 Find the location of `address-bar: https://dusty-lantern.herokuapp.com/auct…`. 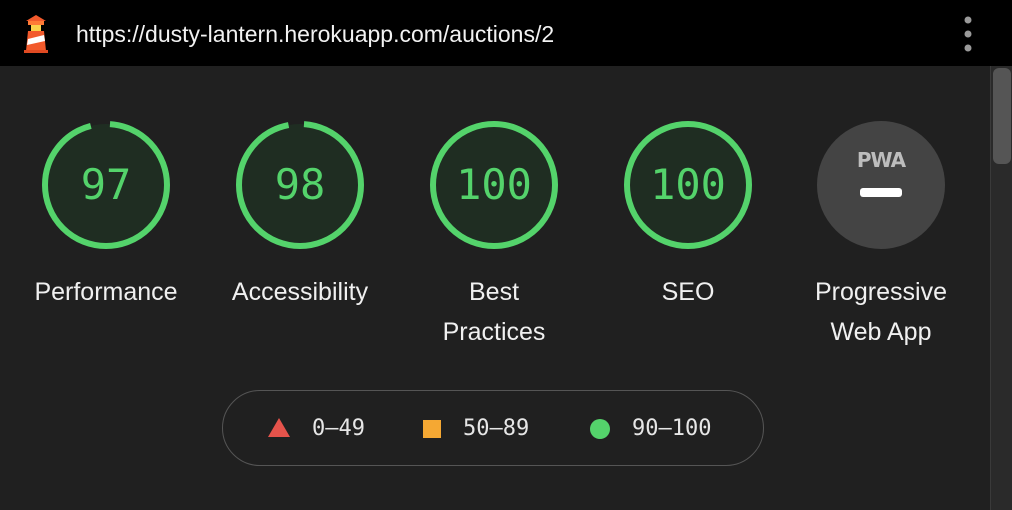

address-bar: https://dusty-lantern.herokuapp.com/auct… is located at coordinates (506, 33).